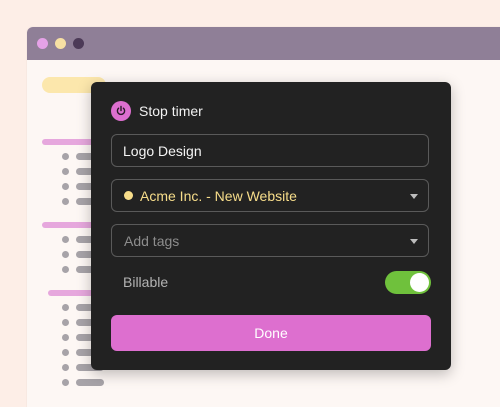 Image resolution: width=500 pixels, height=407 pixels. Describe the element at coordinates (171, 111) in the screenshot. I see `popover-title: Stop timer` at that location.